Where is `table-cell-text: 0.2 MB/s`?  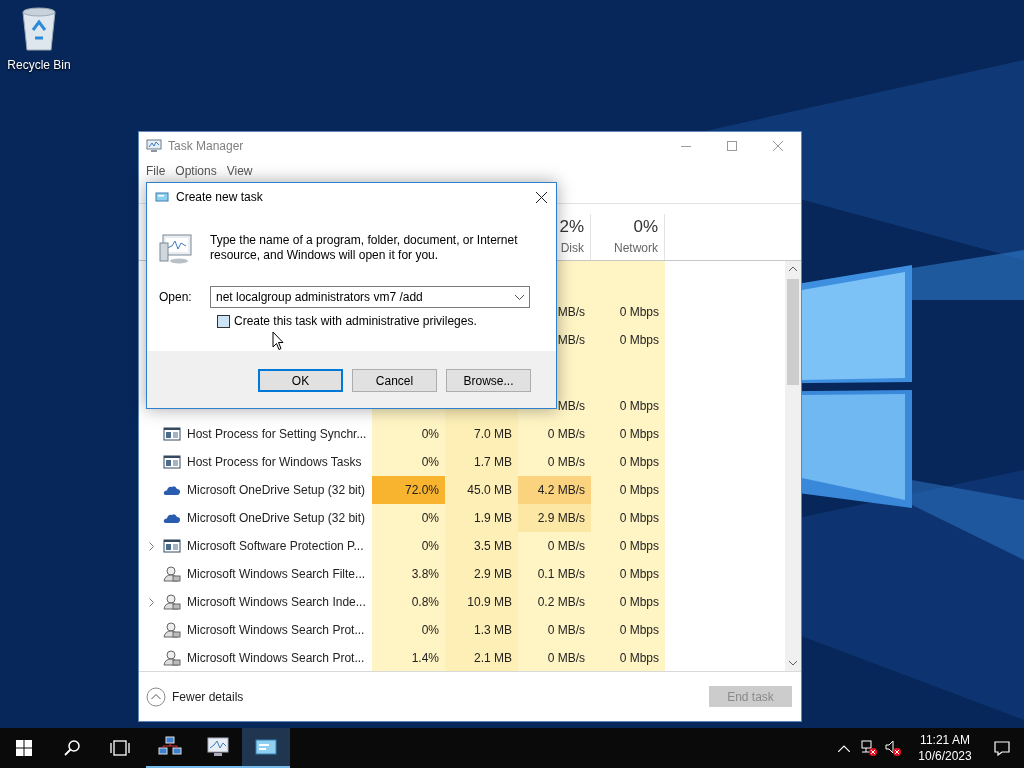
table-cell-text: 0.2 MB/s is located at coordinates (561, 602).